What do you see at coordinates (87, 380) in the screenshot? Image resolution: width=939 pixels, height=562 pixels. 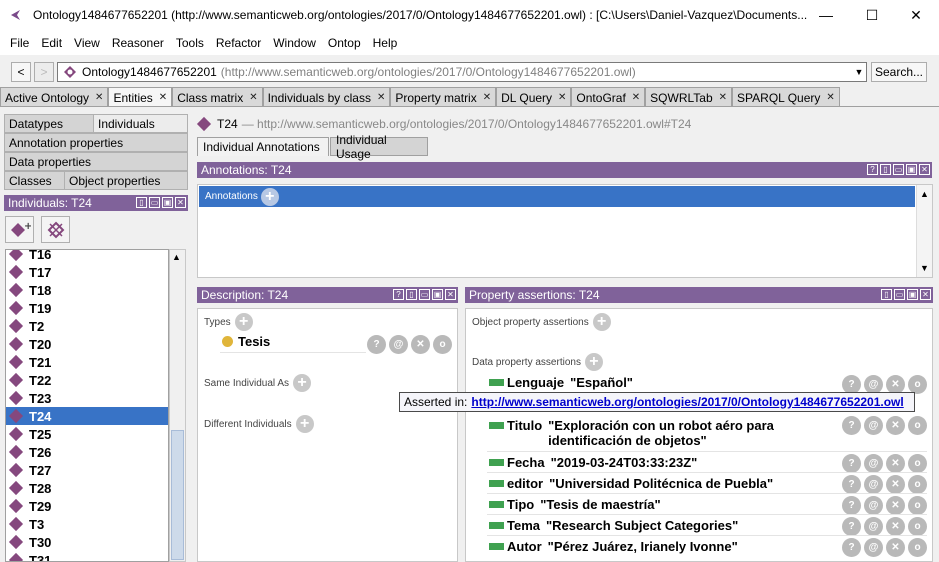 I see `list-item: T22` at bounding box center [87, 380].